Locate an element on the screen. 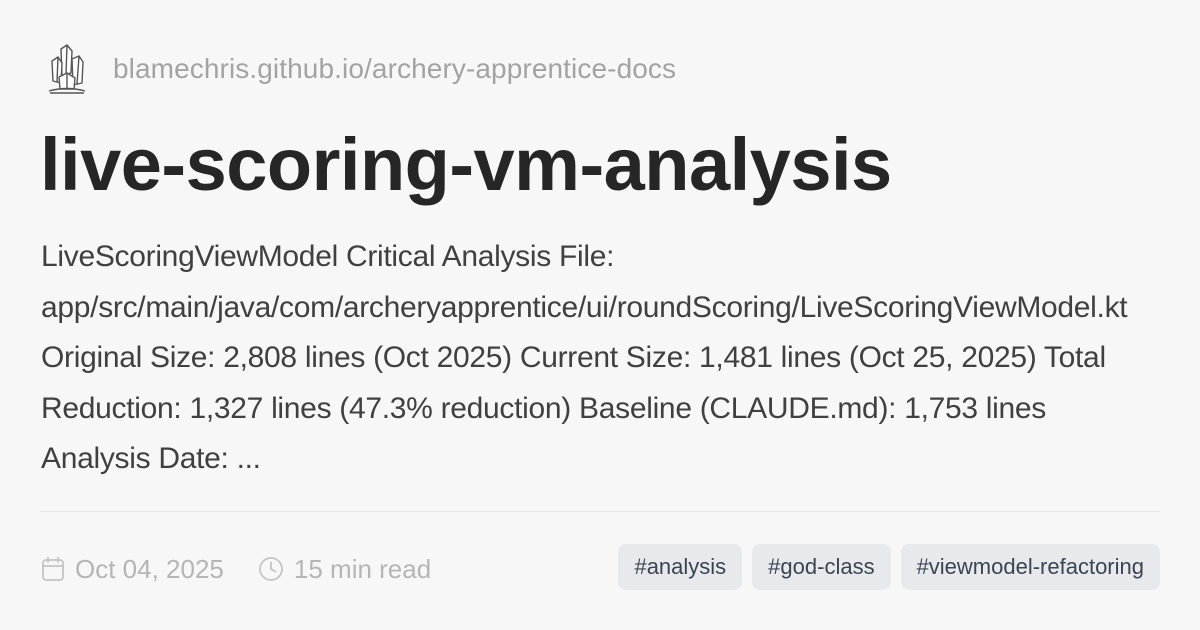 The image size is (1200, 630). post-meta: Oct 04, 2025 15 min read is located at coordinates (253, 569).